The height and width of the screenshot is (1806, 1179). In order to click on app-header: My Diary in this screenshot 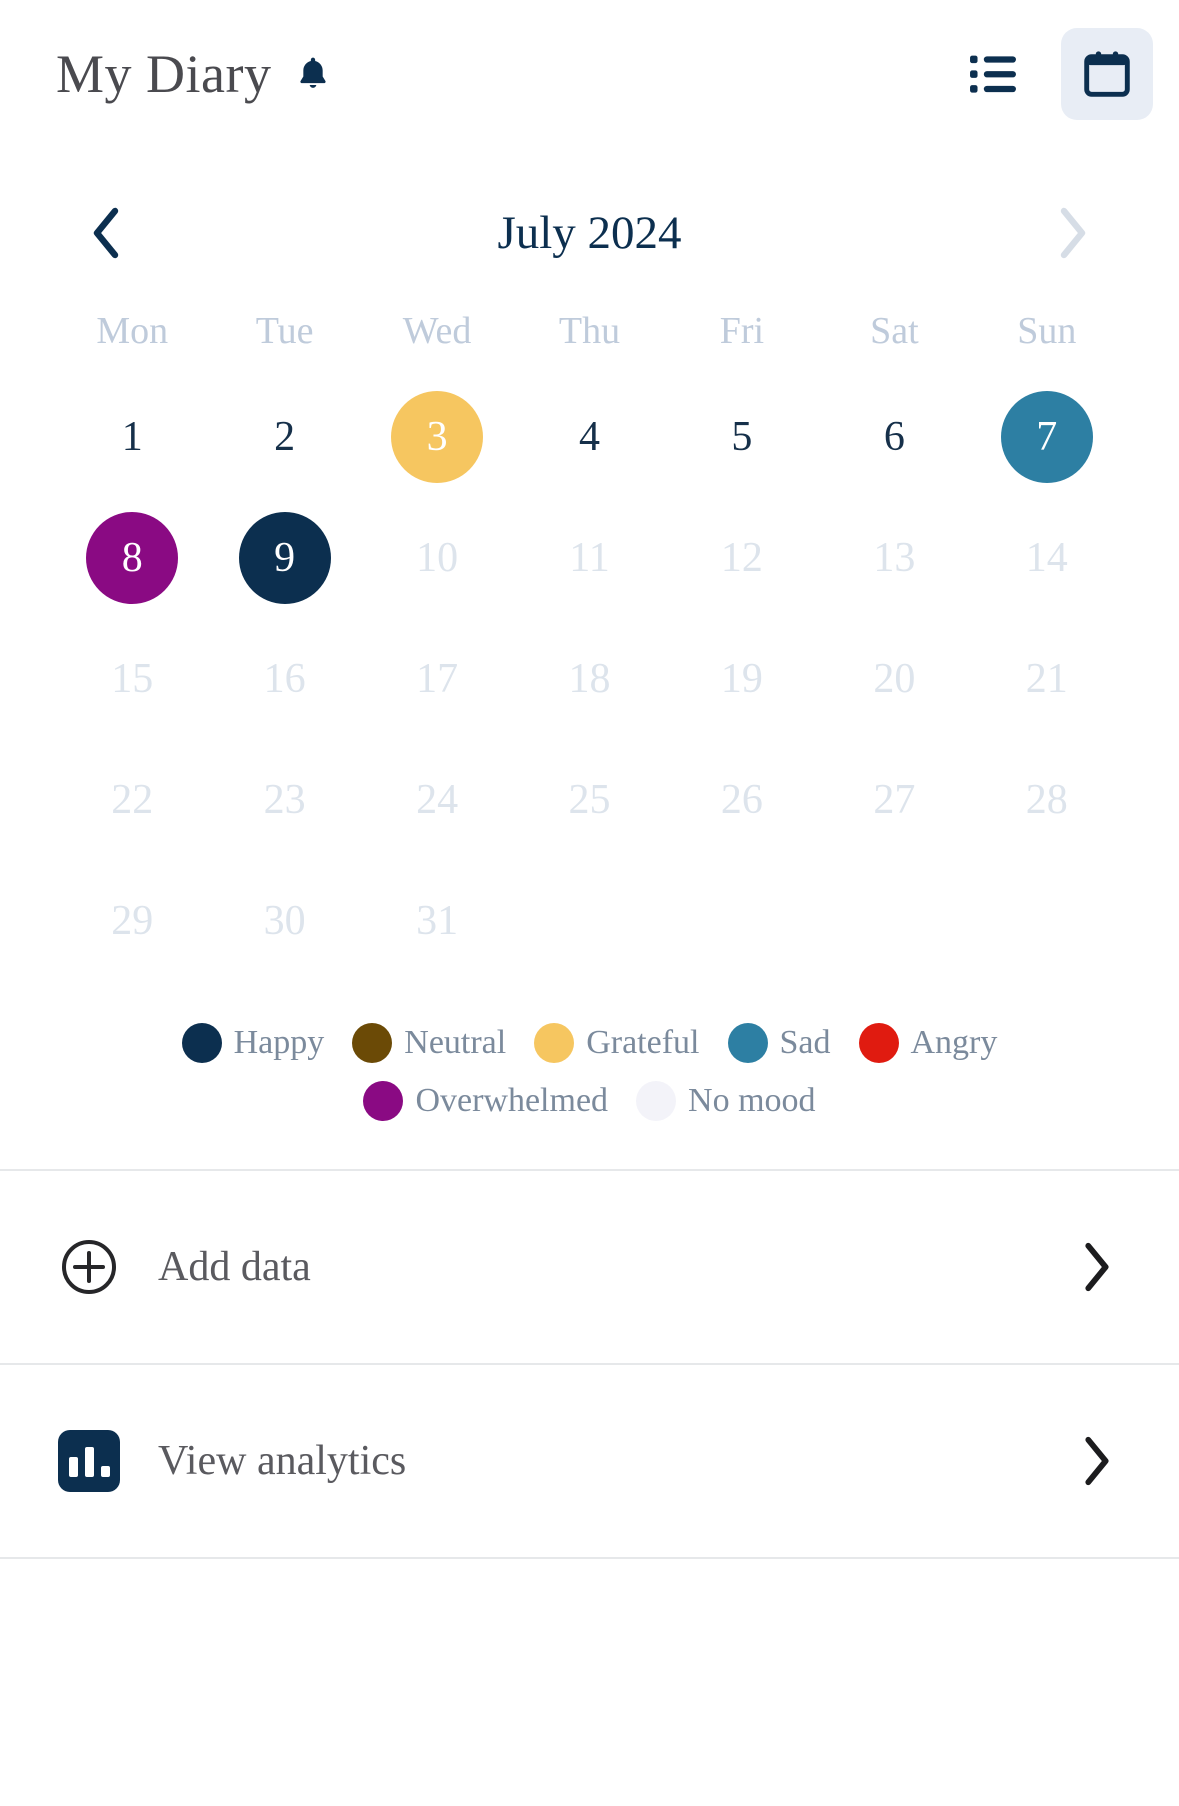, I will do `click(589, 74)`.